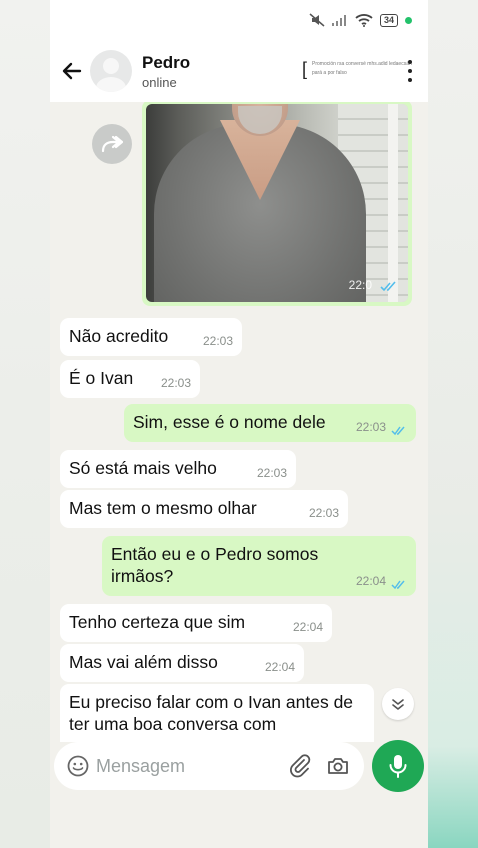 This screenshot has height=848, width=478. I want to click on message-incoming: Só está mais velho 22:03, so click(178, 469).